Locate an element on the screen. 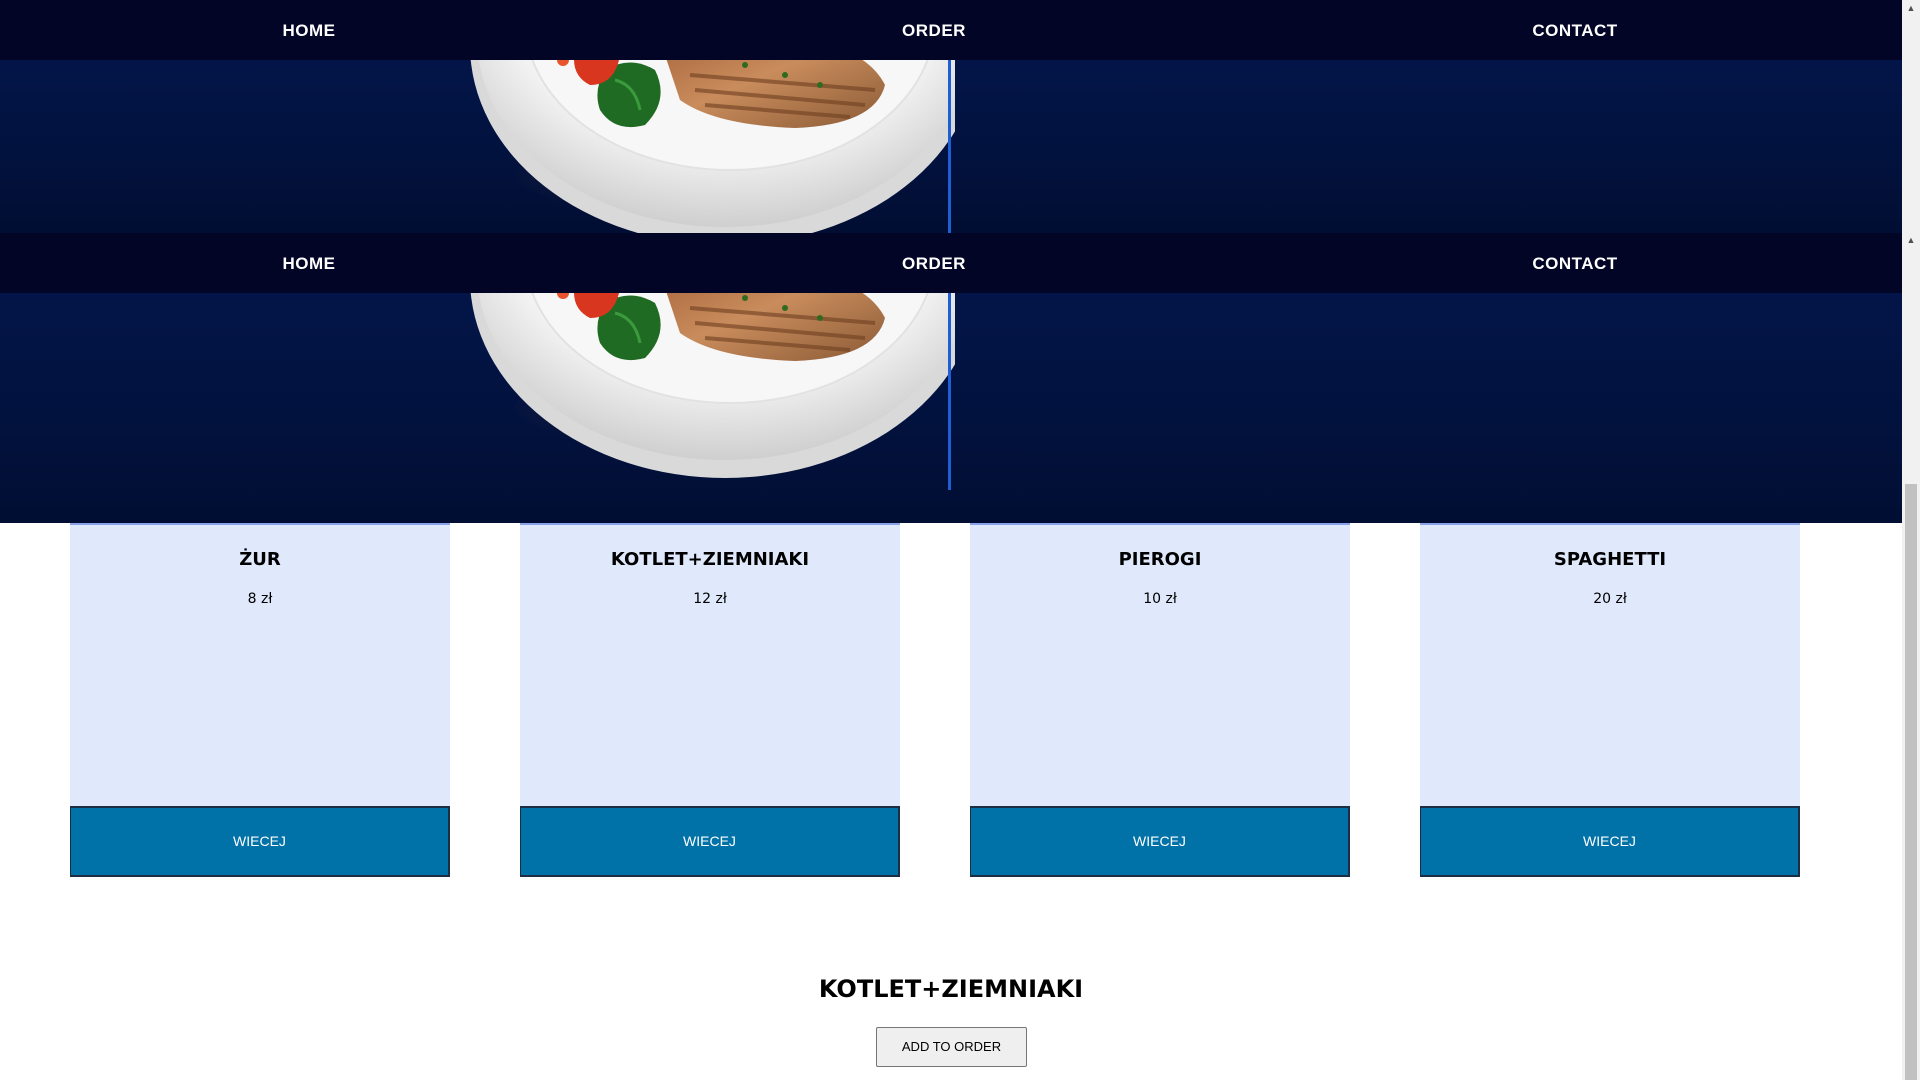 The width and height of the screenshot is (1920, 1080). menu-card-zur: ŻUR 8 zł WIECEJ is located at coordinates (260, 700).